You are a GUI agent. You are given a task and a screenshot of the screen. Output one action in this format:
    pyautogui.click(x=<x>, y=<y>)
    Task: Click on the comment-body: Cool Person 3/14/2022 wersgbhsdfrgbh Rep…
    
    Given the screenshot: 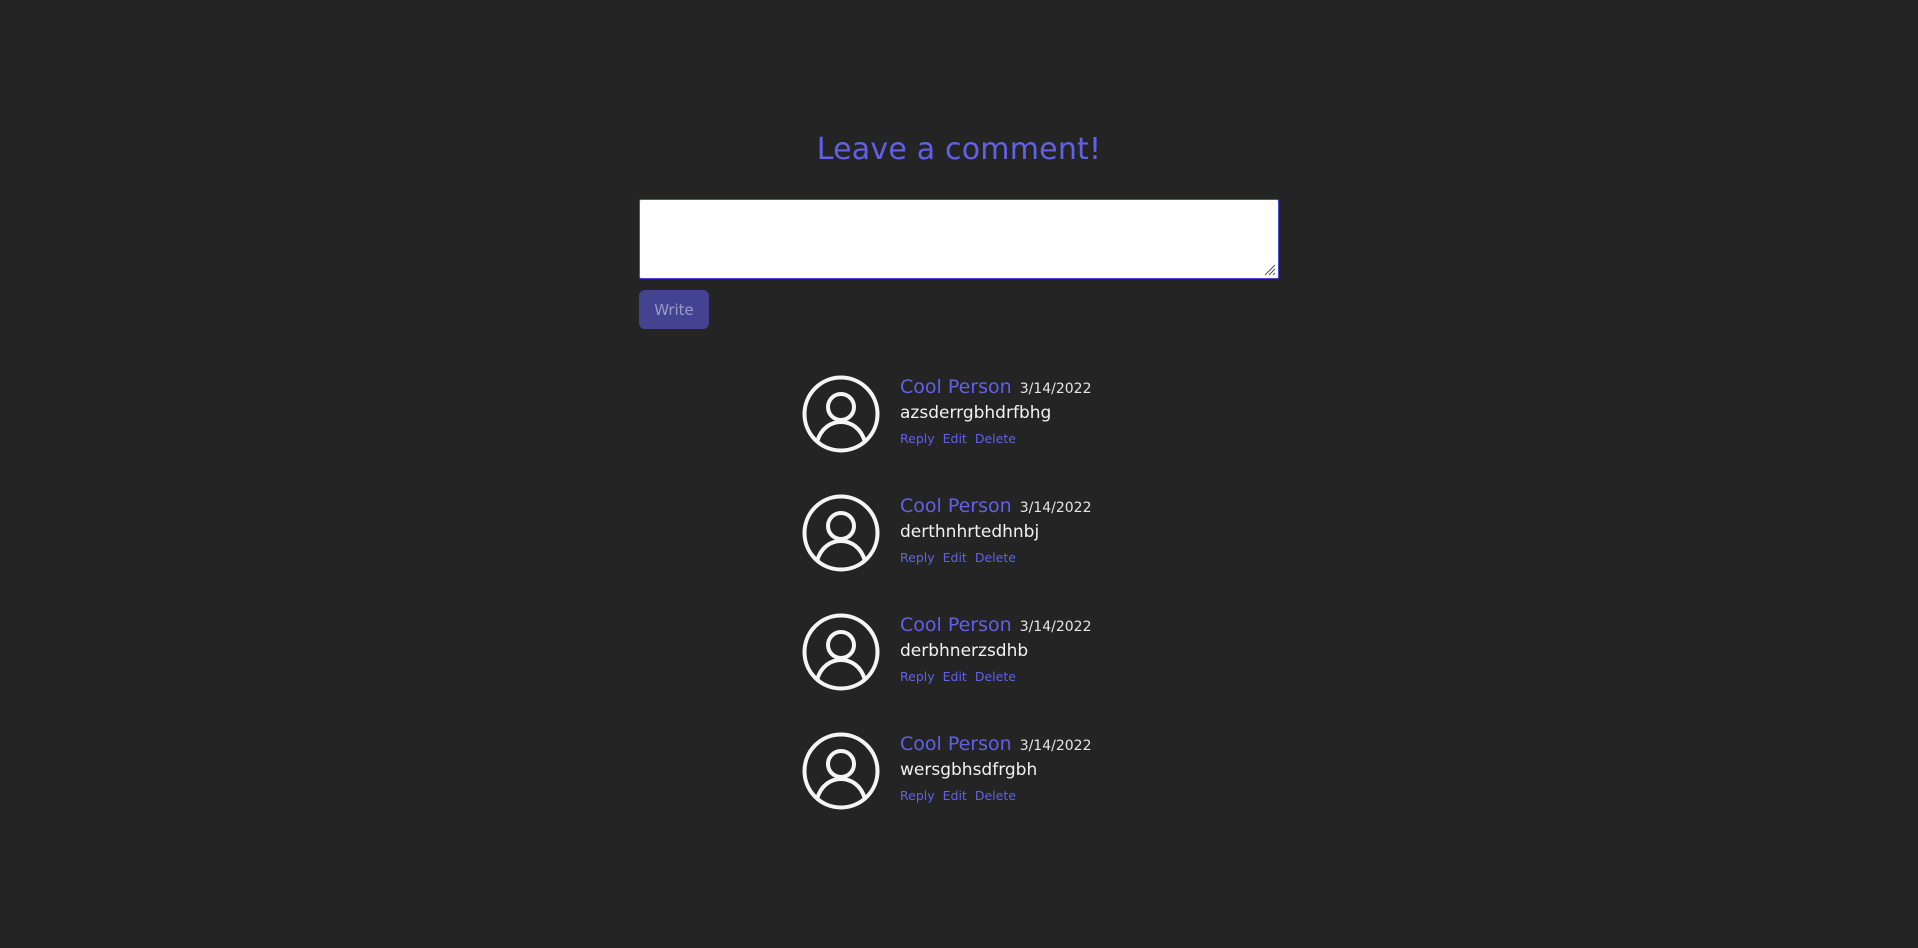 What is the action you would take?
    pyautogui.click(x=995, y=767)
    